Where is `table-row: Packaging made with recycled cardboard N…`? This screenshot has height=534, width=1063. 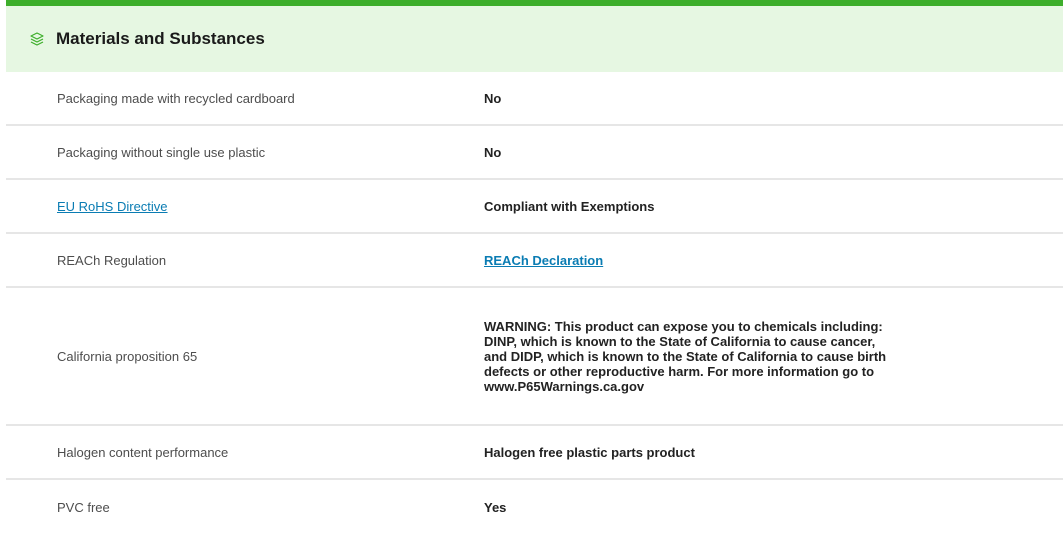 table-row: Packaging made with recycled cardboard N… is located at coordinates (534, 99).